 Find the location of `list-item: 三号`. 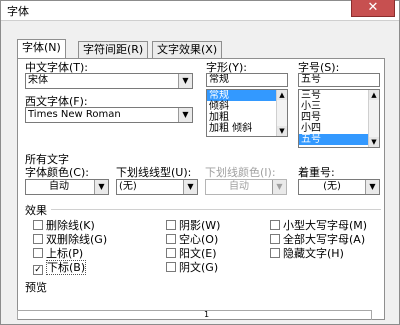

list-item: 三号 is located at coordinates (339, 95).